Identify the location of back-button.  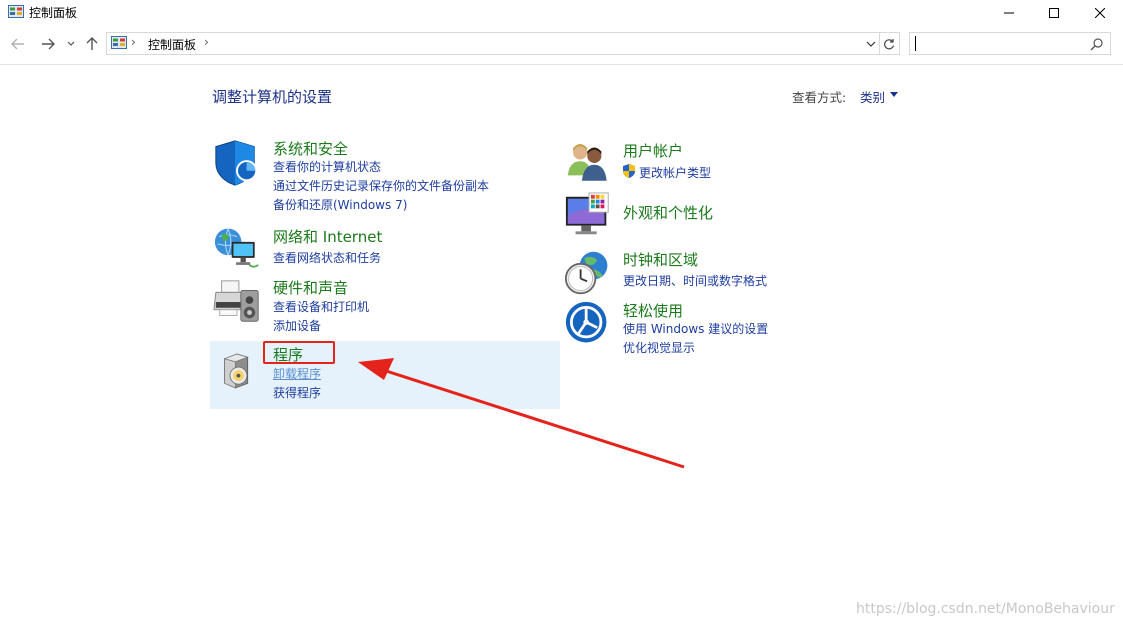
(18, 44).